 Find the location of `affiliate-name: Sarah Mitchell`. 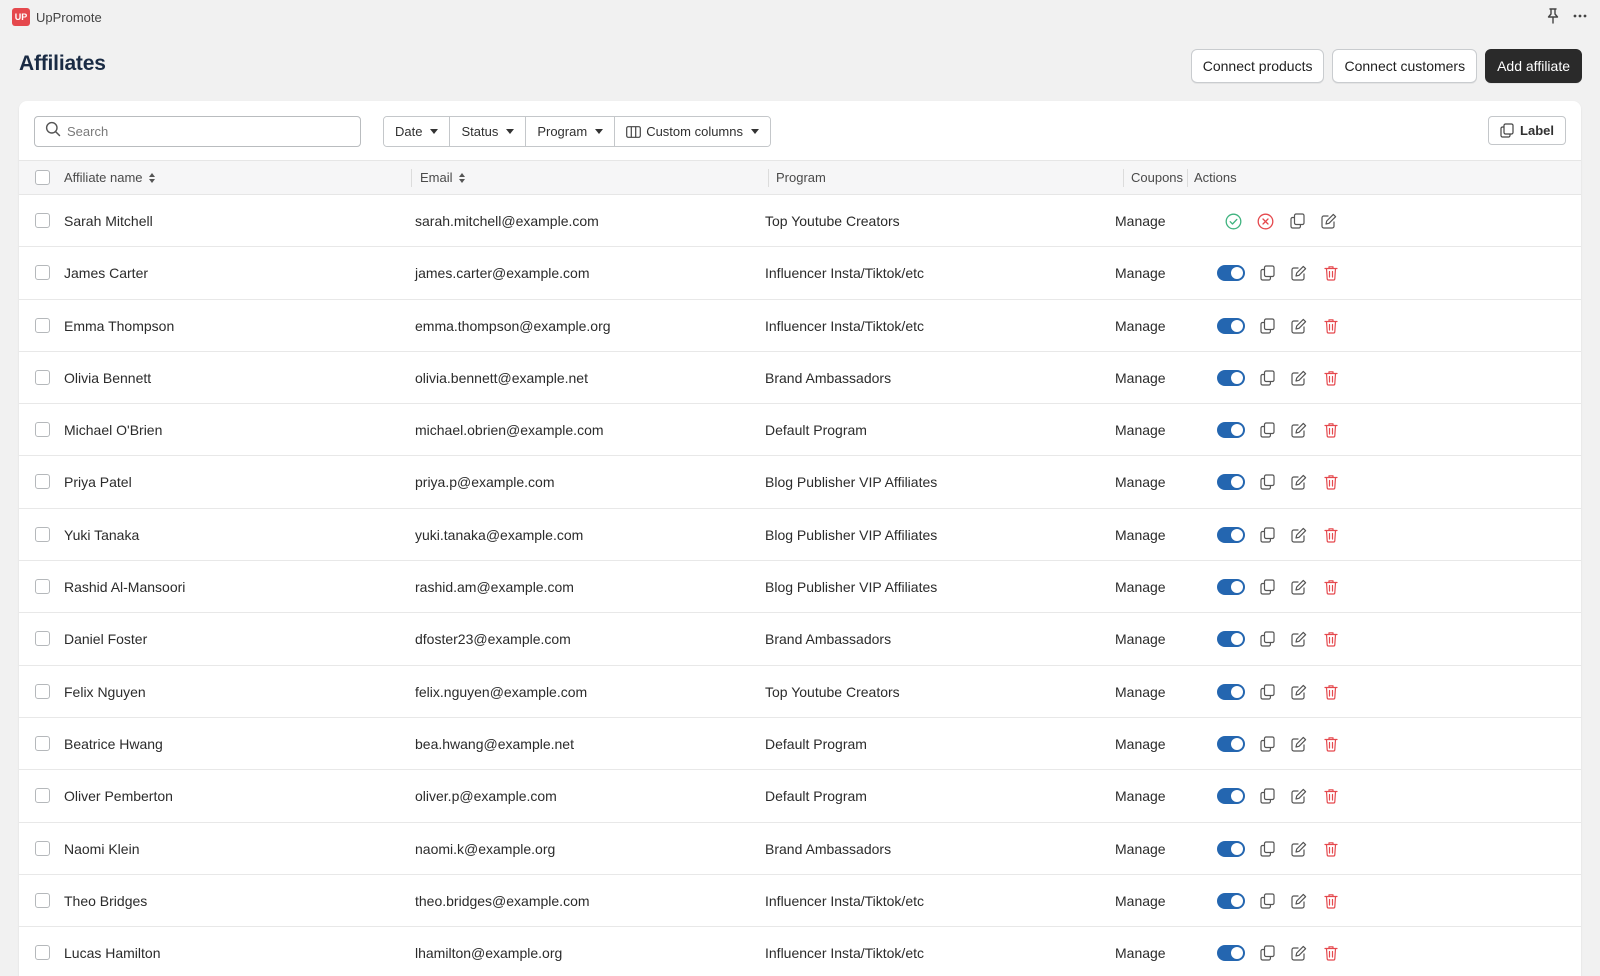

affiliate-name: Sarah Mitchell is located at coordinates (108, 221).